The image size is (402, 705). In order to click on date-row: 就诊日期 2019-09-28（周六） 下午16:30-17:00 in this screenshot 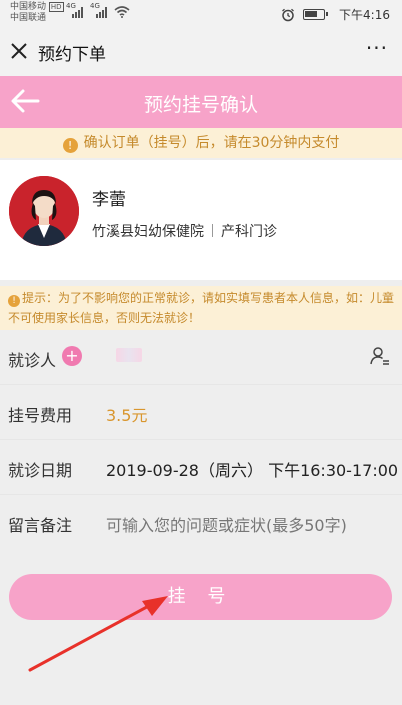, I will do `click(201, 467)`.